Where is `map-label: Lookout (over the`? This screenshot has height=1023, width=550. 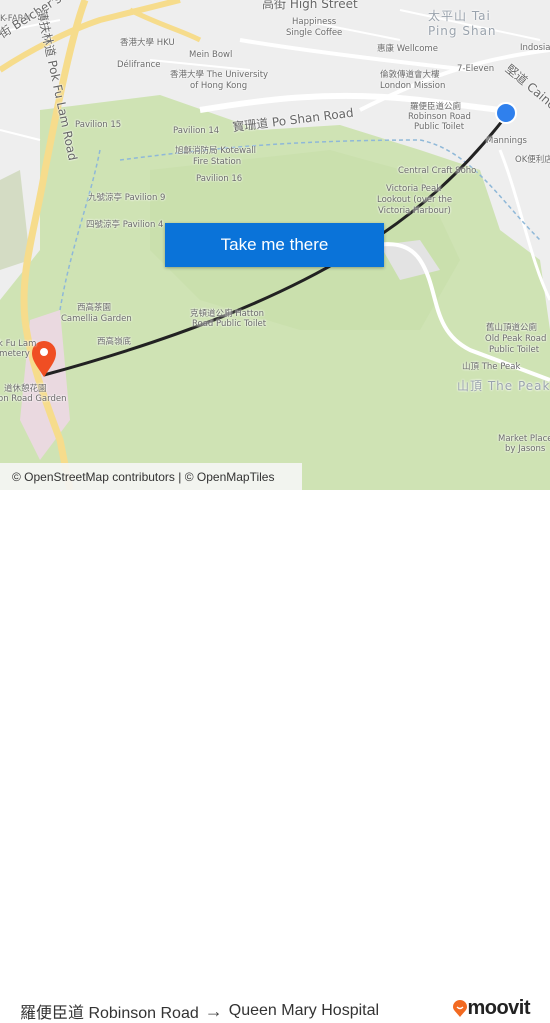
map-label: Lookout (over the is located at coordinates (415, 200).